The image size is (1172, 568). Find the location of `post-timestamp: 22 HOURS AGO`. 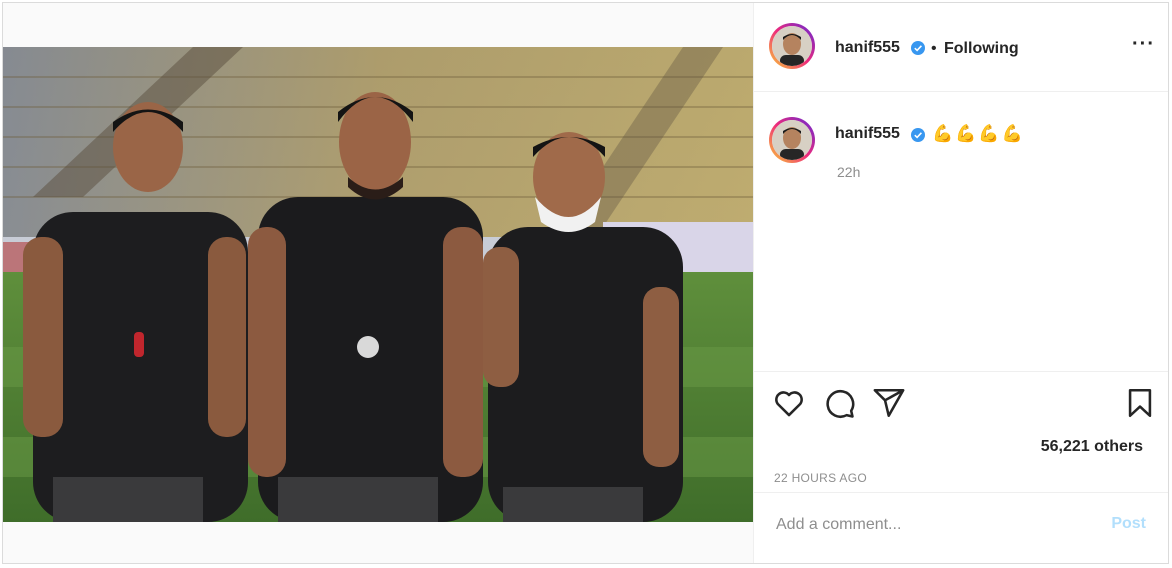

post-timestamp: 22 HOURS AGO is located at coordinates (820, 478).